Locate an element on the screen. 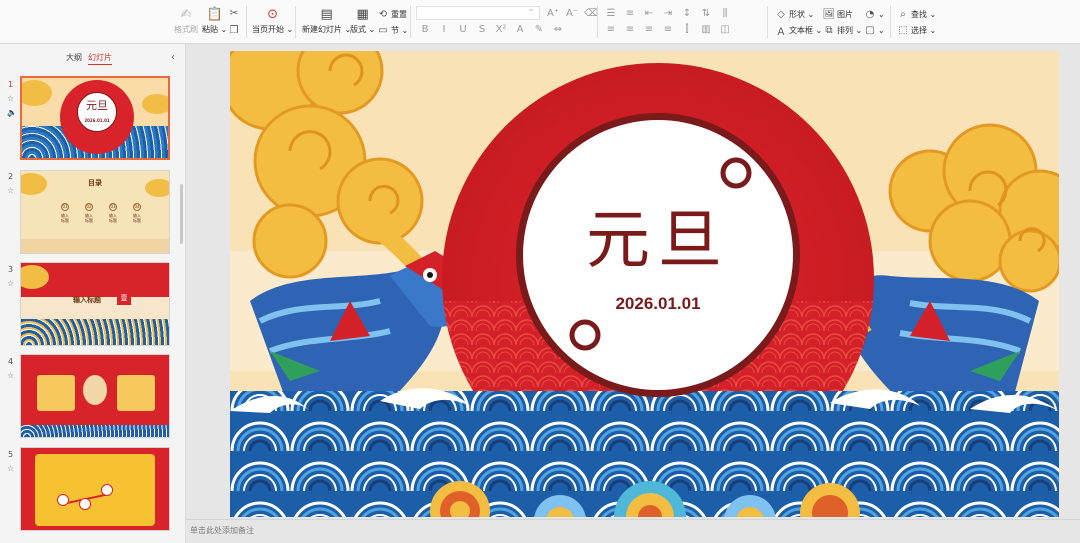 This screenshot has width=1080, height=543. new-slide-button: ▤ 新建幻灯片 ⌄ is located at coordinates (326, 20).